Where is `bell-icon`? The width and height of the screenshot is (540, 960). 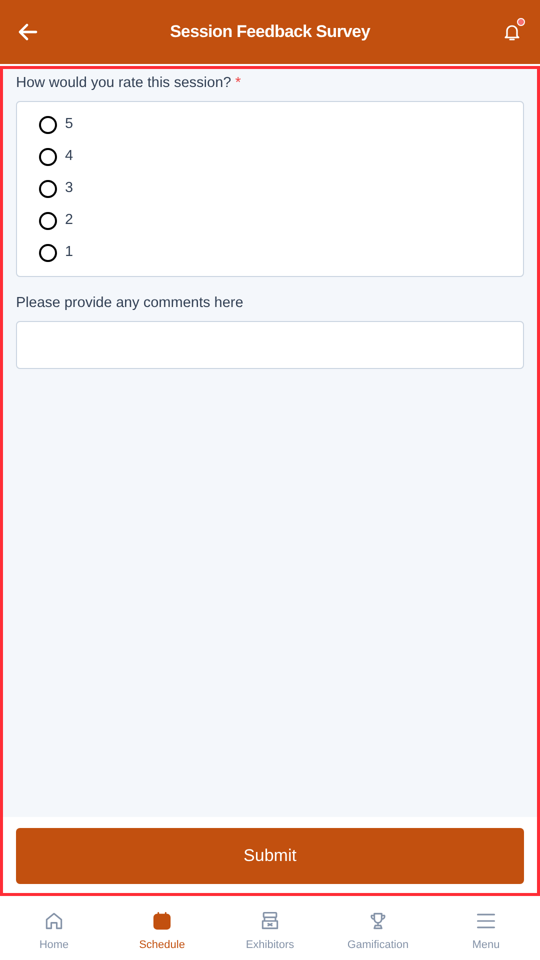 bell-icon is located at coordinates (512, 32).